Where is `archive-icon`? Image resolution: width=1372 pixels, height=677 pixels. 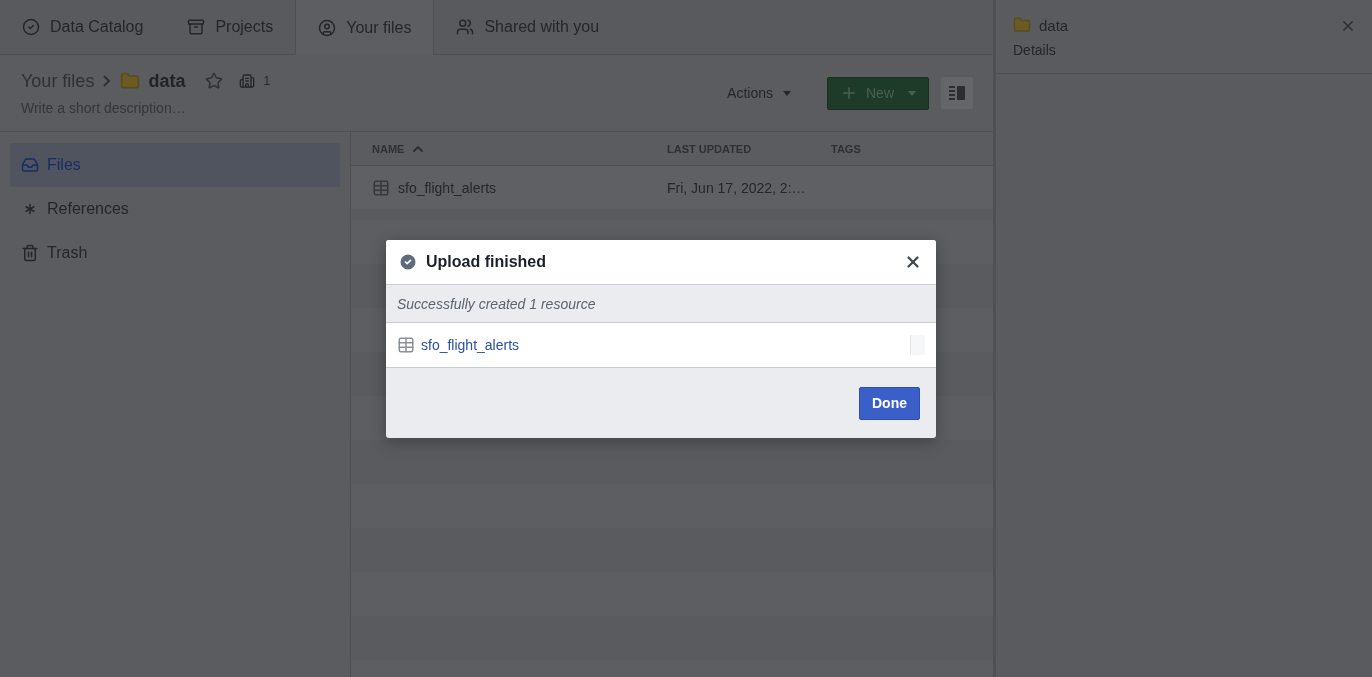
archive-icon is located at coordinates (196, 27).